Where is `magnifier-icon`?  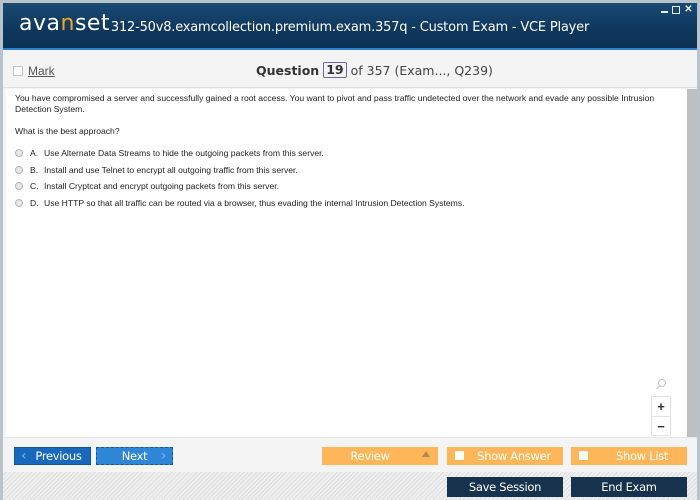
magnifier-icon is located at coordinates (662, 385).